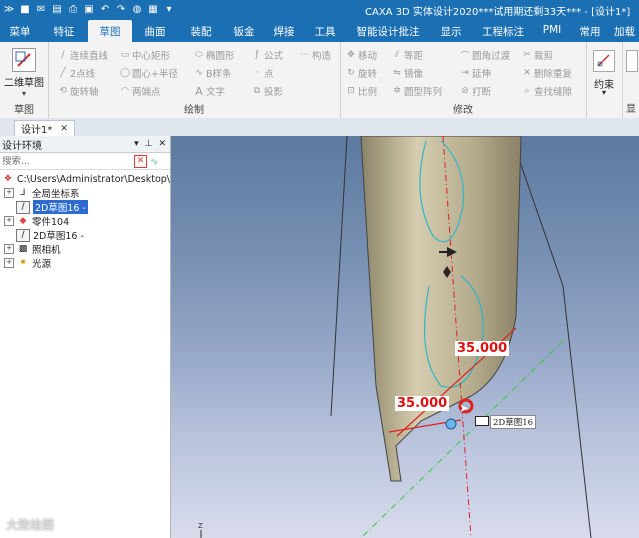 This screenshot has height=538, width=639. I want to click on tab-pmi: PMI, so click(552, 31).